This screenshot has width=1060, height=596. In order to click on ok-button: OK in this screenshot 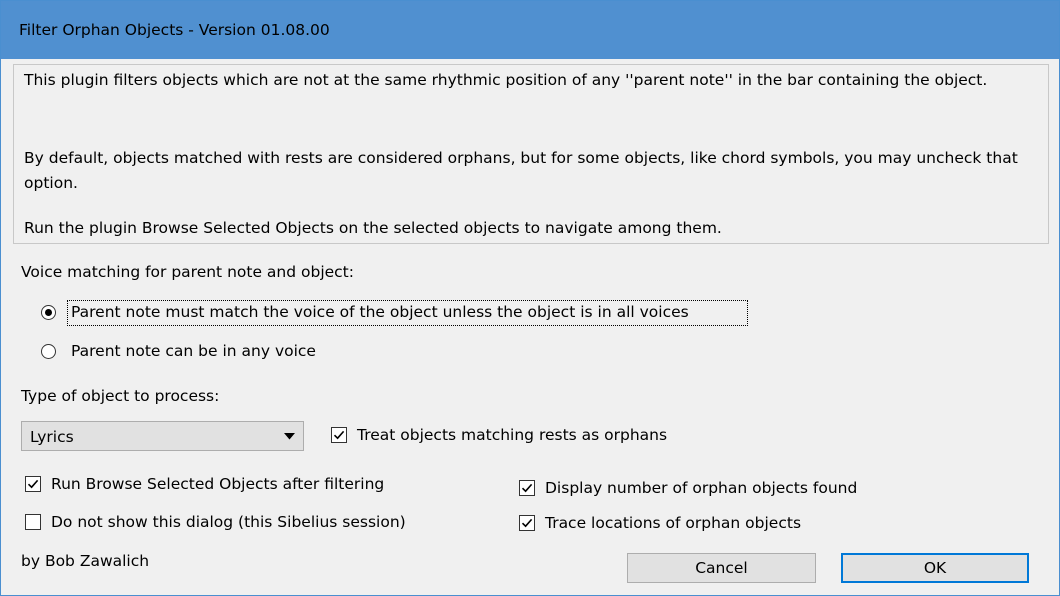, I will do `click(935, 568)`.